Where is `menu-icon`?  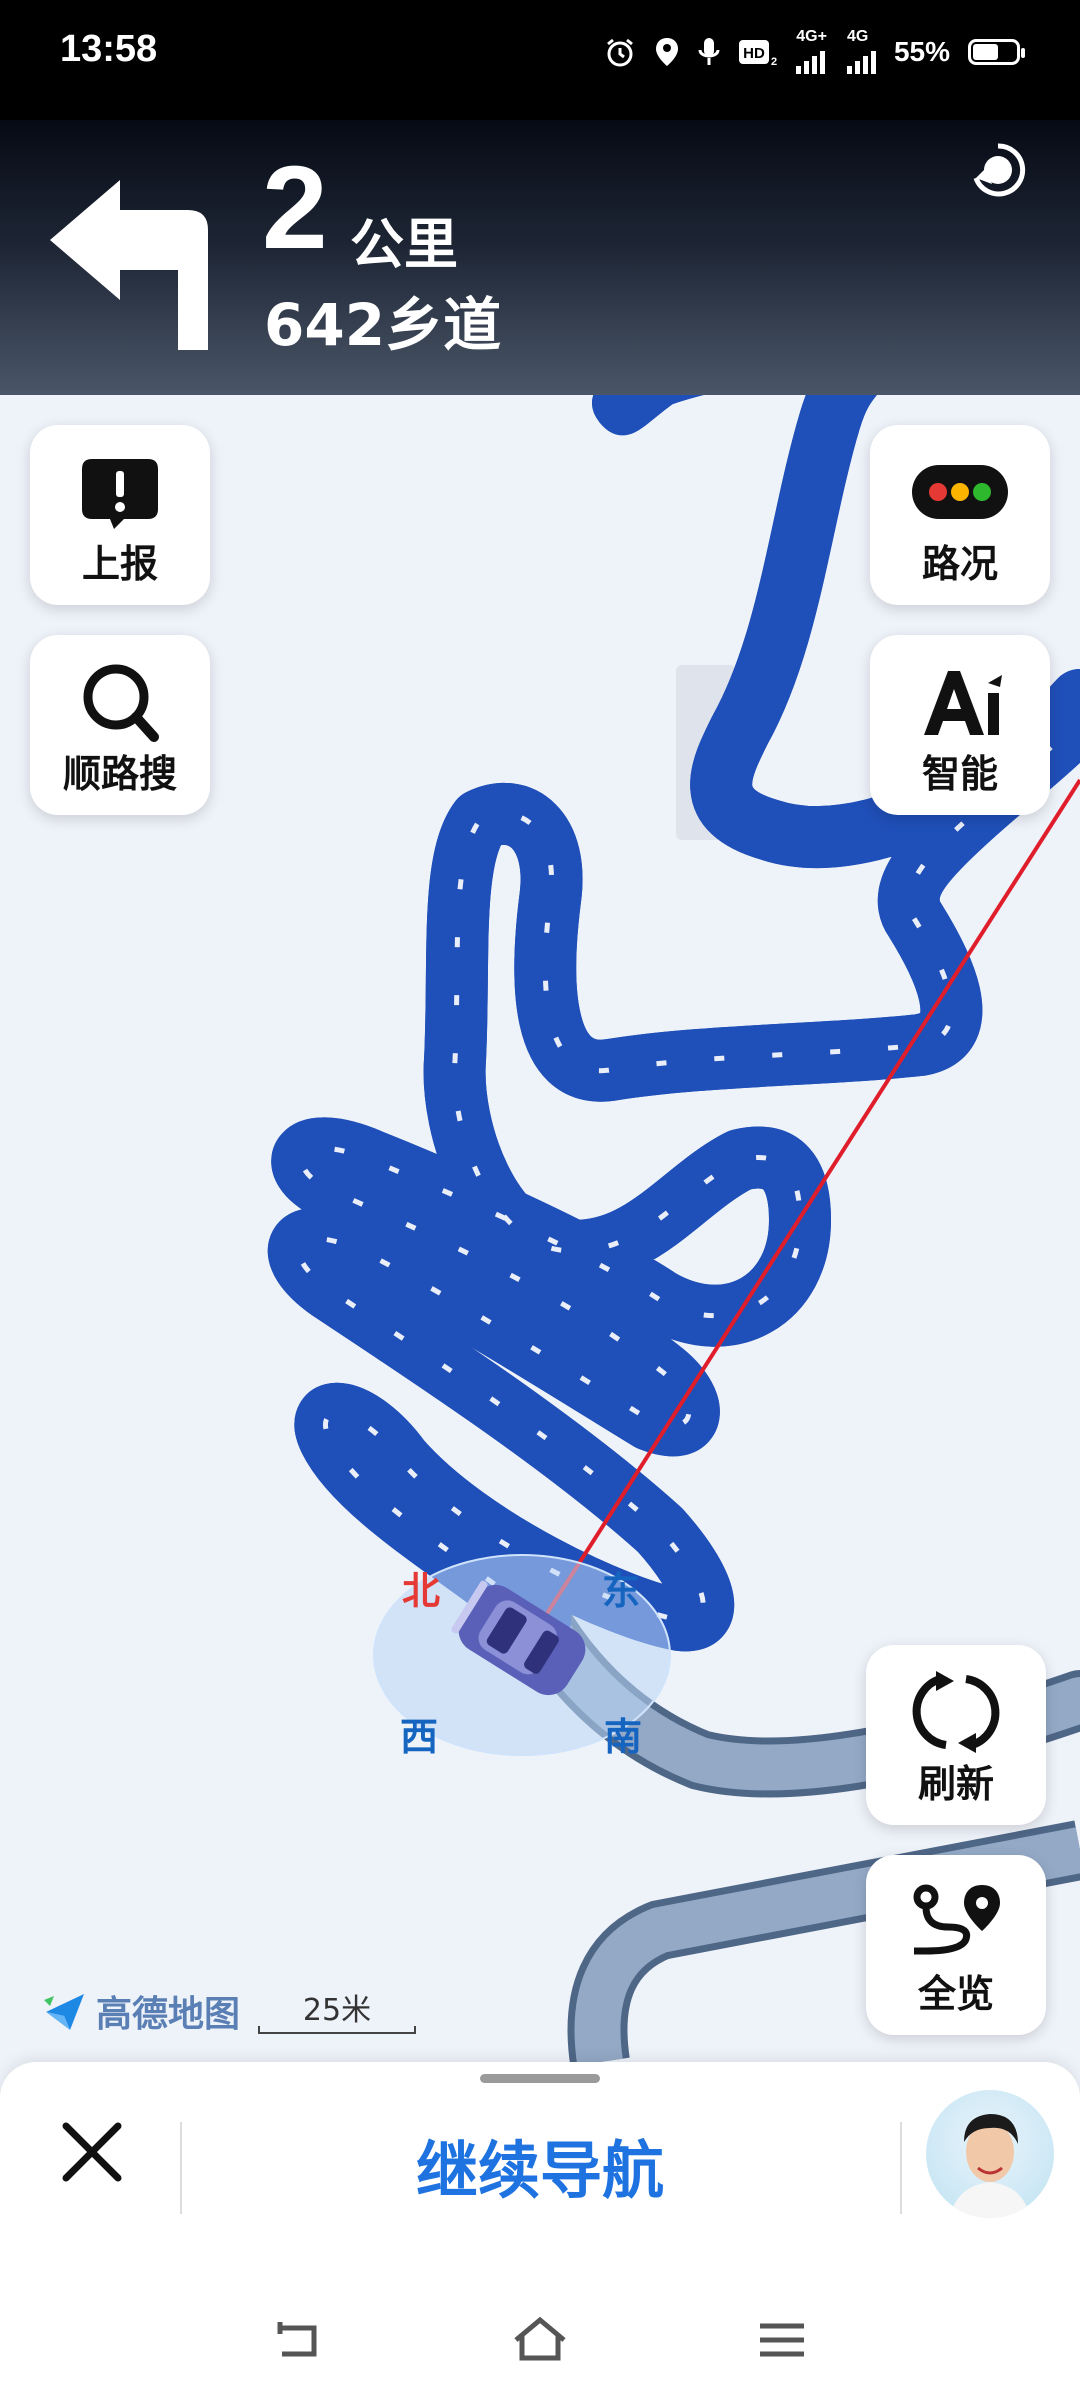 menu-icon is located at coordinates (782, 2340).